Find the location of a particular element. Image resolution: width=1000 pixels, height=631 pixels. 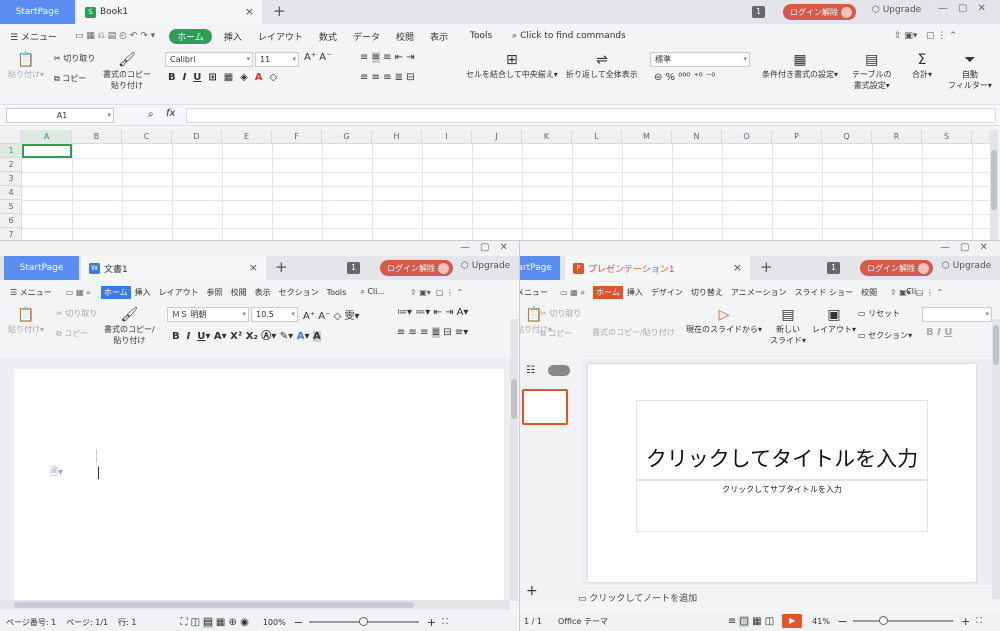

column-header: G is located at coordinates (347, 137).